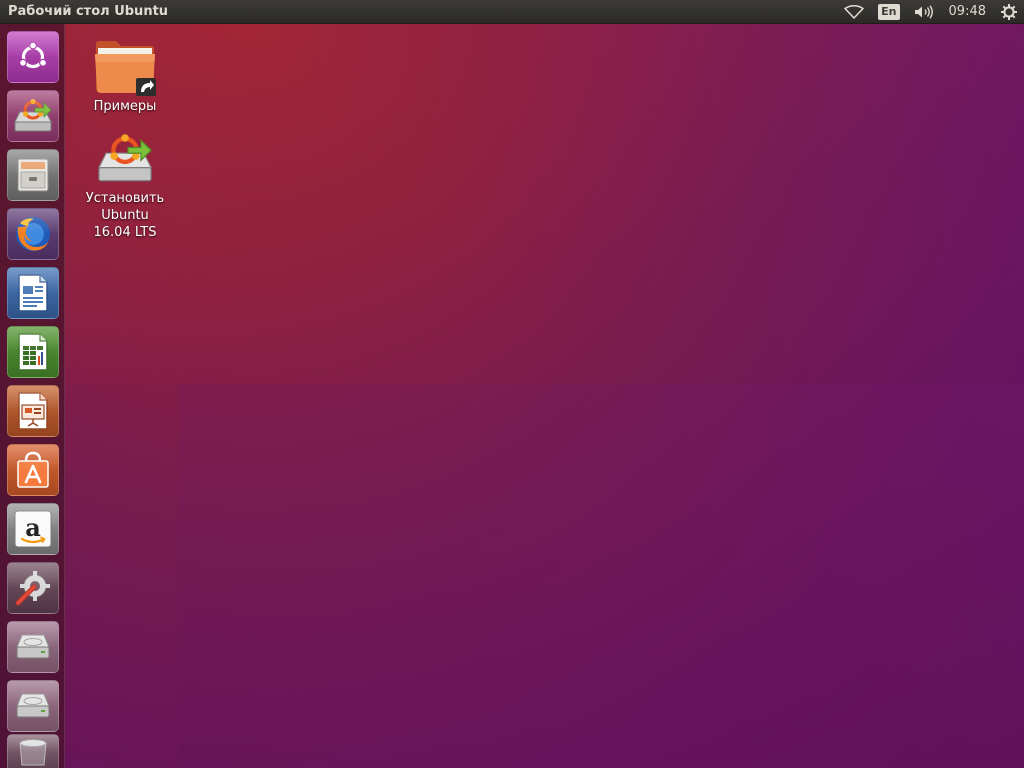 The image size is (1024, 768). I want to click on desktop-icon-label: Установить Ubuntu 16.04 LTS, so click(125, 215).